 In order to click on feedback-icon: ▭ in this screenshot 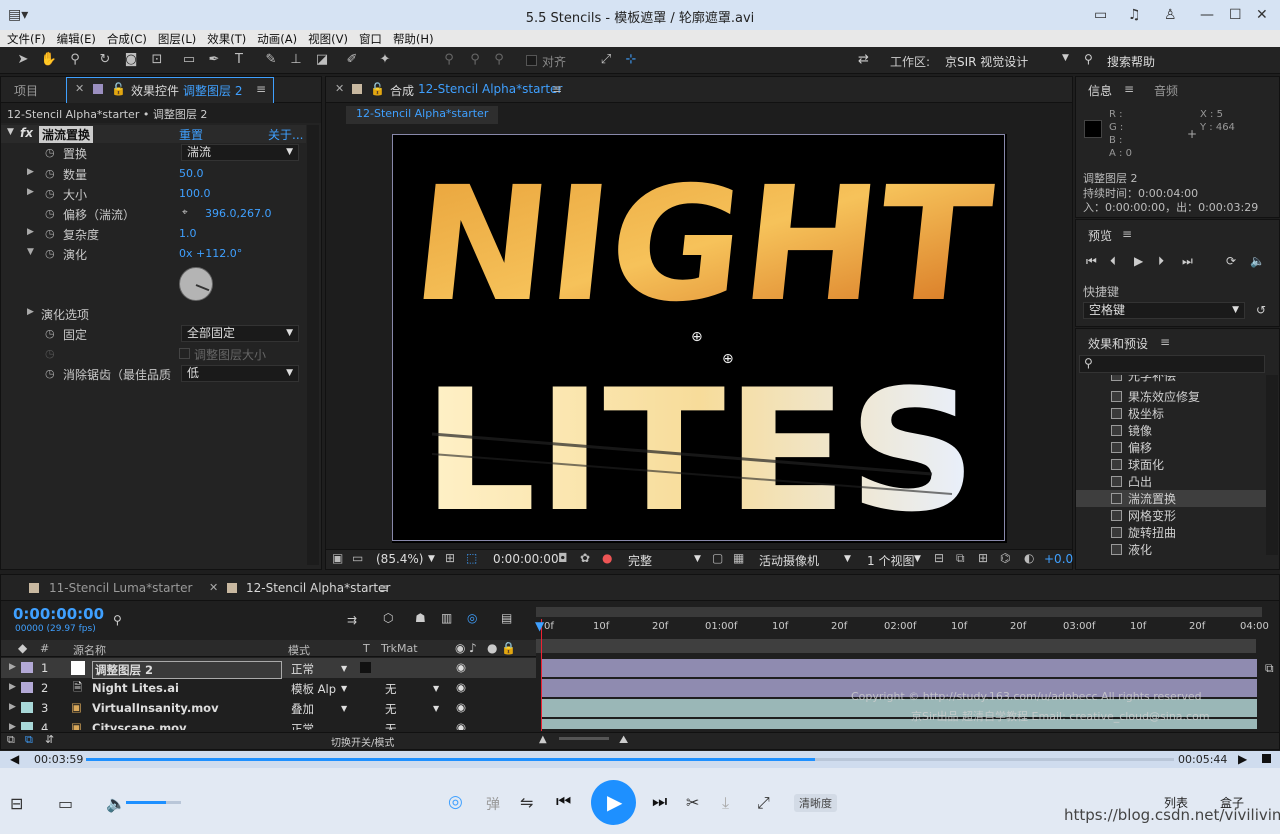, I will do `click(1100, 15)`.